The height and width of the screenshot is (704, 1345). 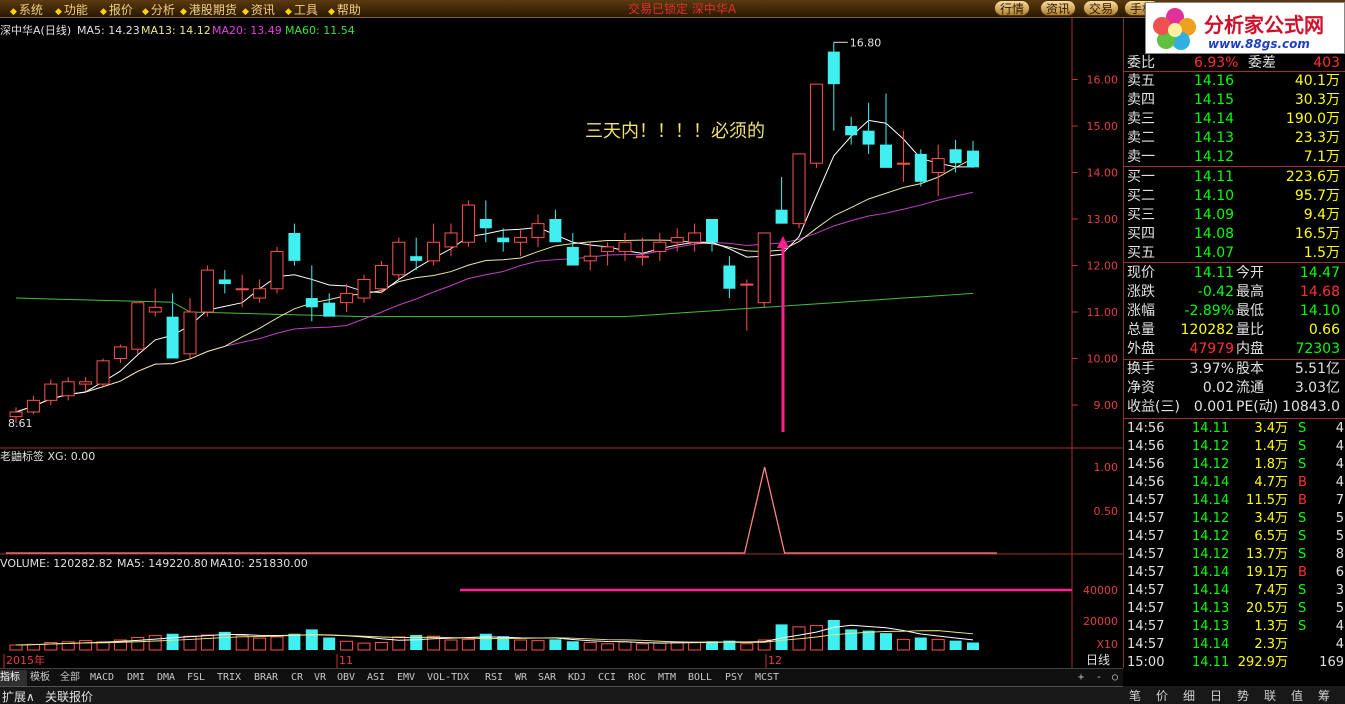 I want to click on price-axis-label: 14.00, so click(x=1103, y=173).